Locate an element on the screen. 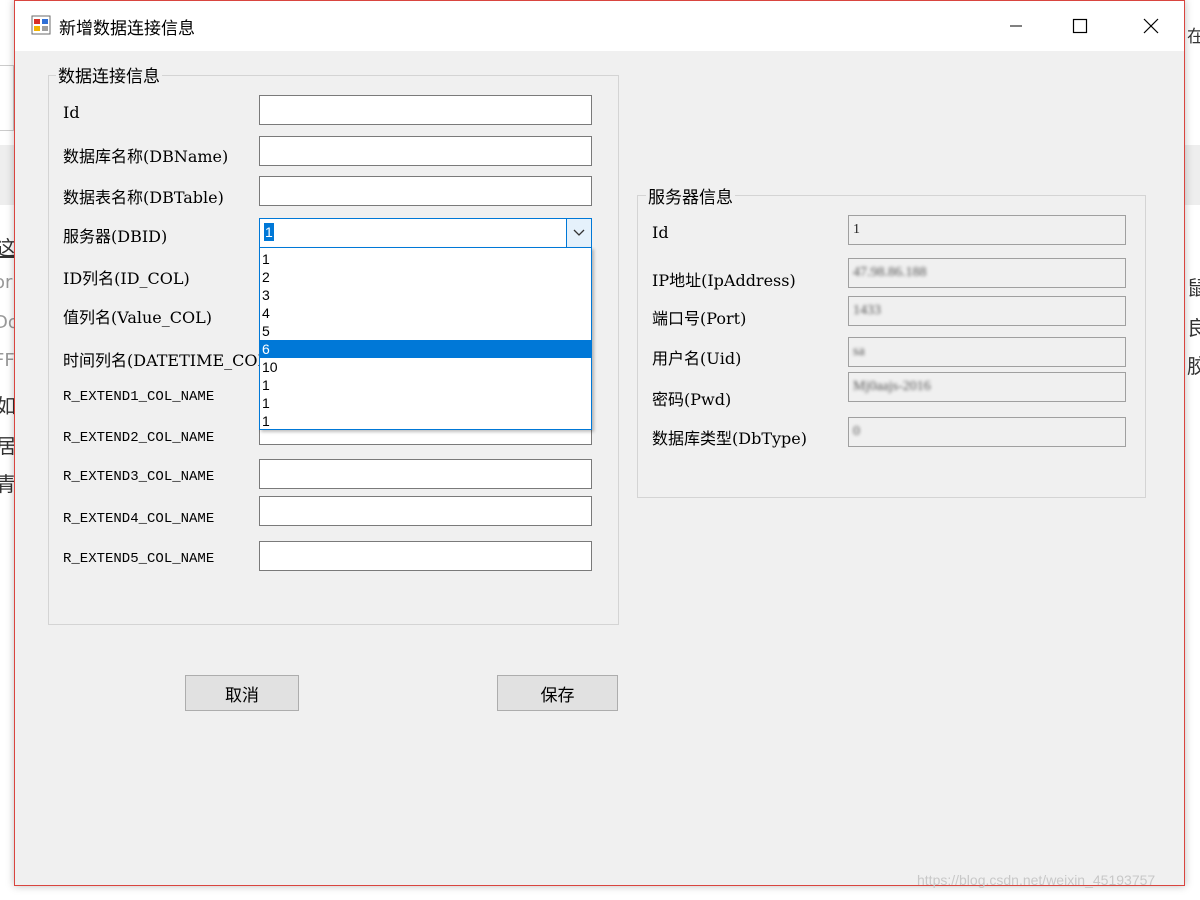 This screenshot has height=900, width=1200. ip-address-value: 47.98.86.188 is located at coordinates (987, 273).